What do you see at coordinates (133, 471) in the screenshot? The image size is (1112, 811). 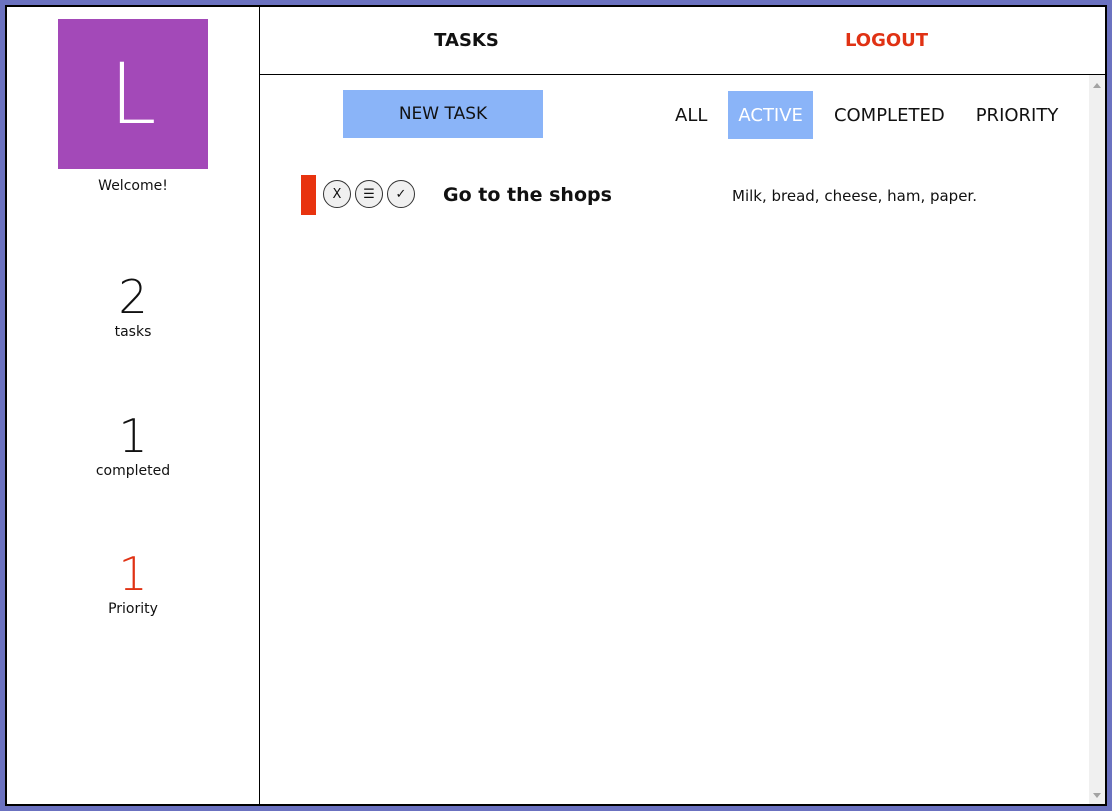 I see `stat-completed-label: completed` at bounding box center [133, 471].